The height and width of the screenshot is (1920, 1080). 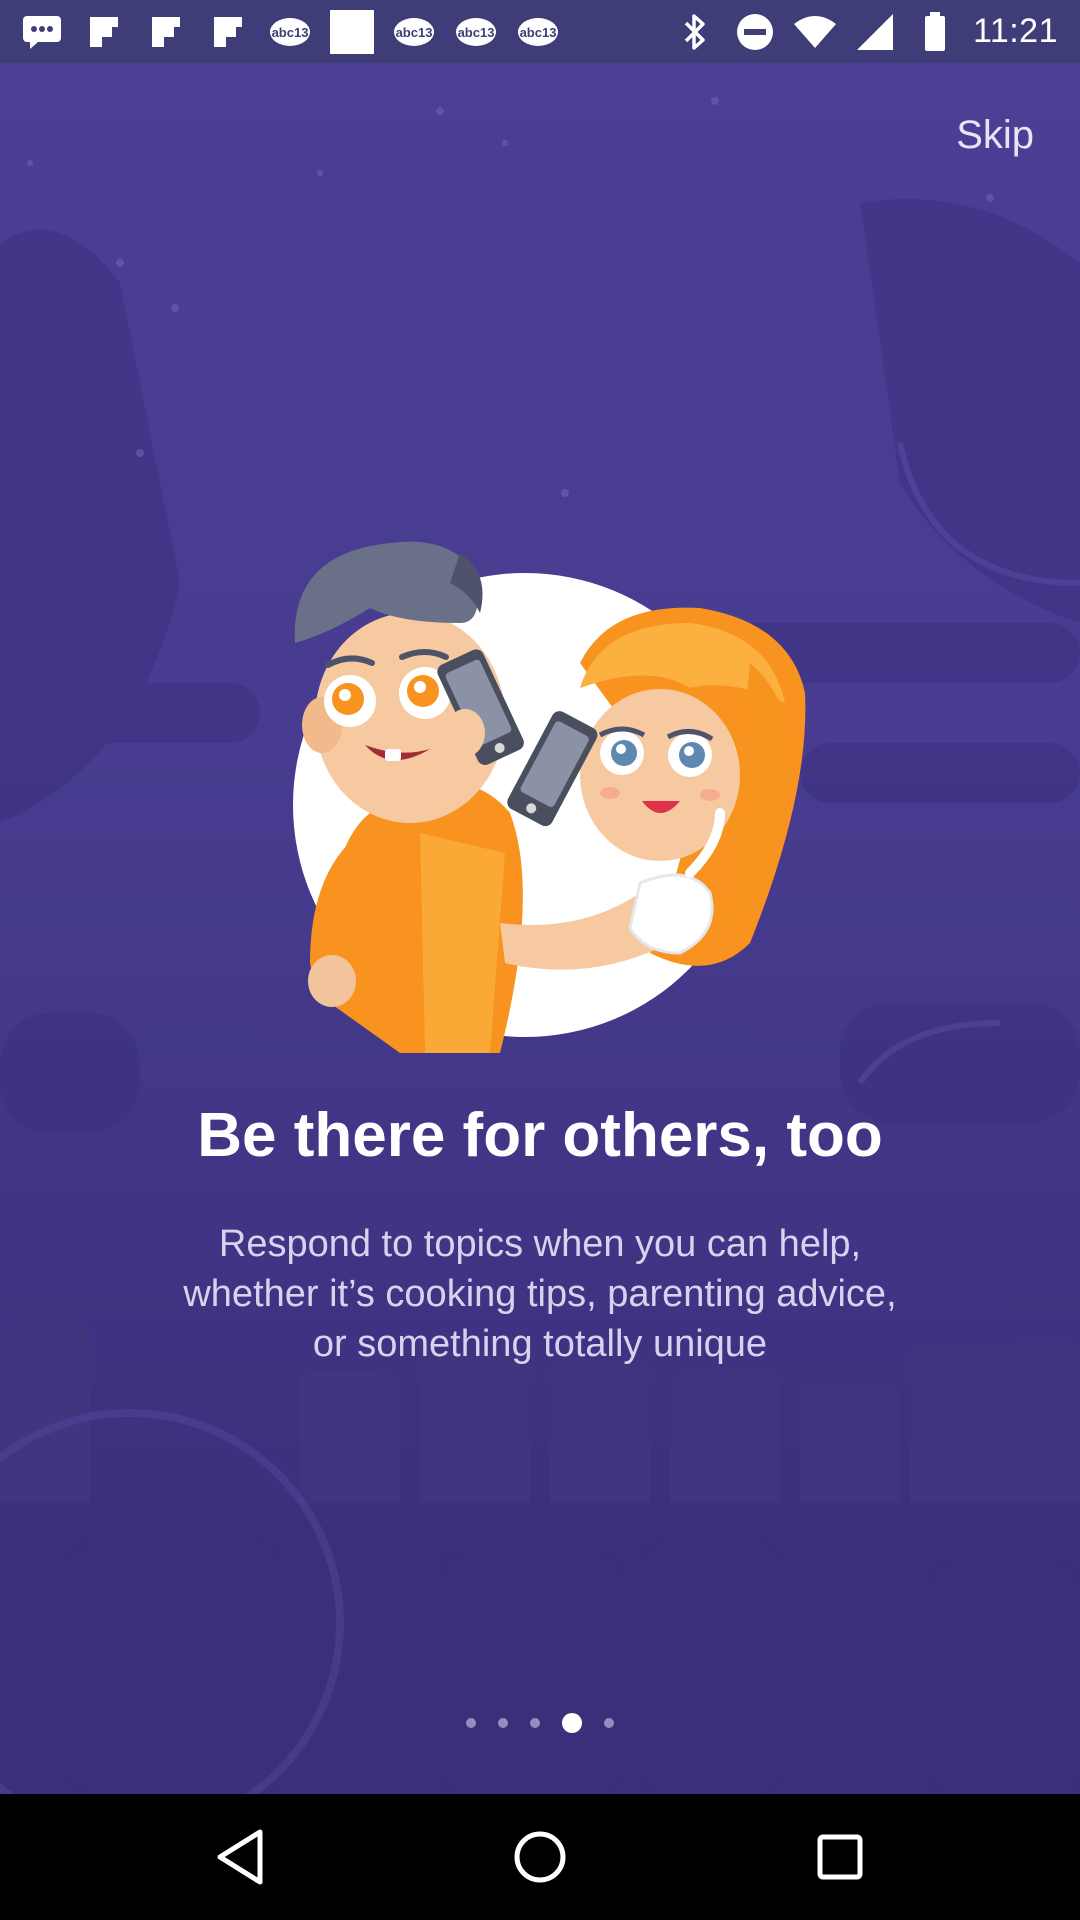 What do you see at coordinates (352, 31) in the screenshot?
I see `image-icon` at bounding box center [352, 31].